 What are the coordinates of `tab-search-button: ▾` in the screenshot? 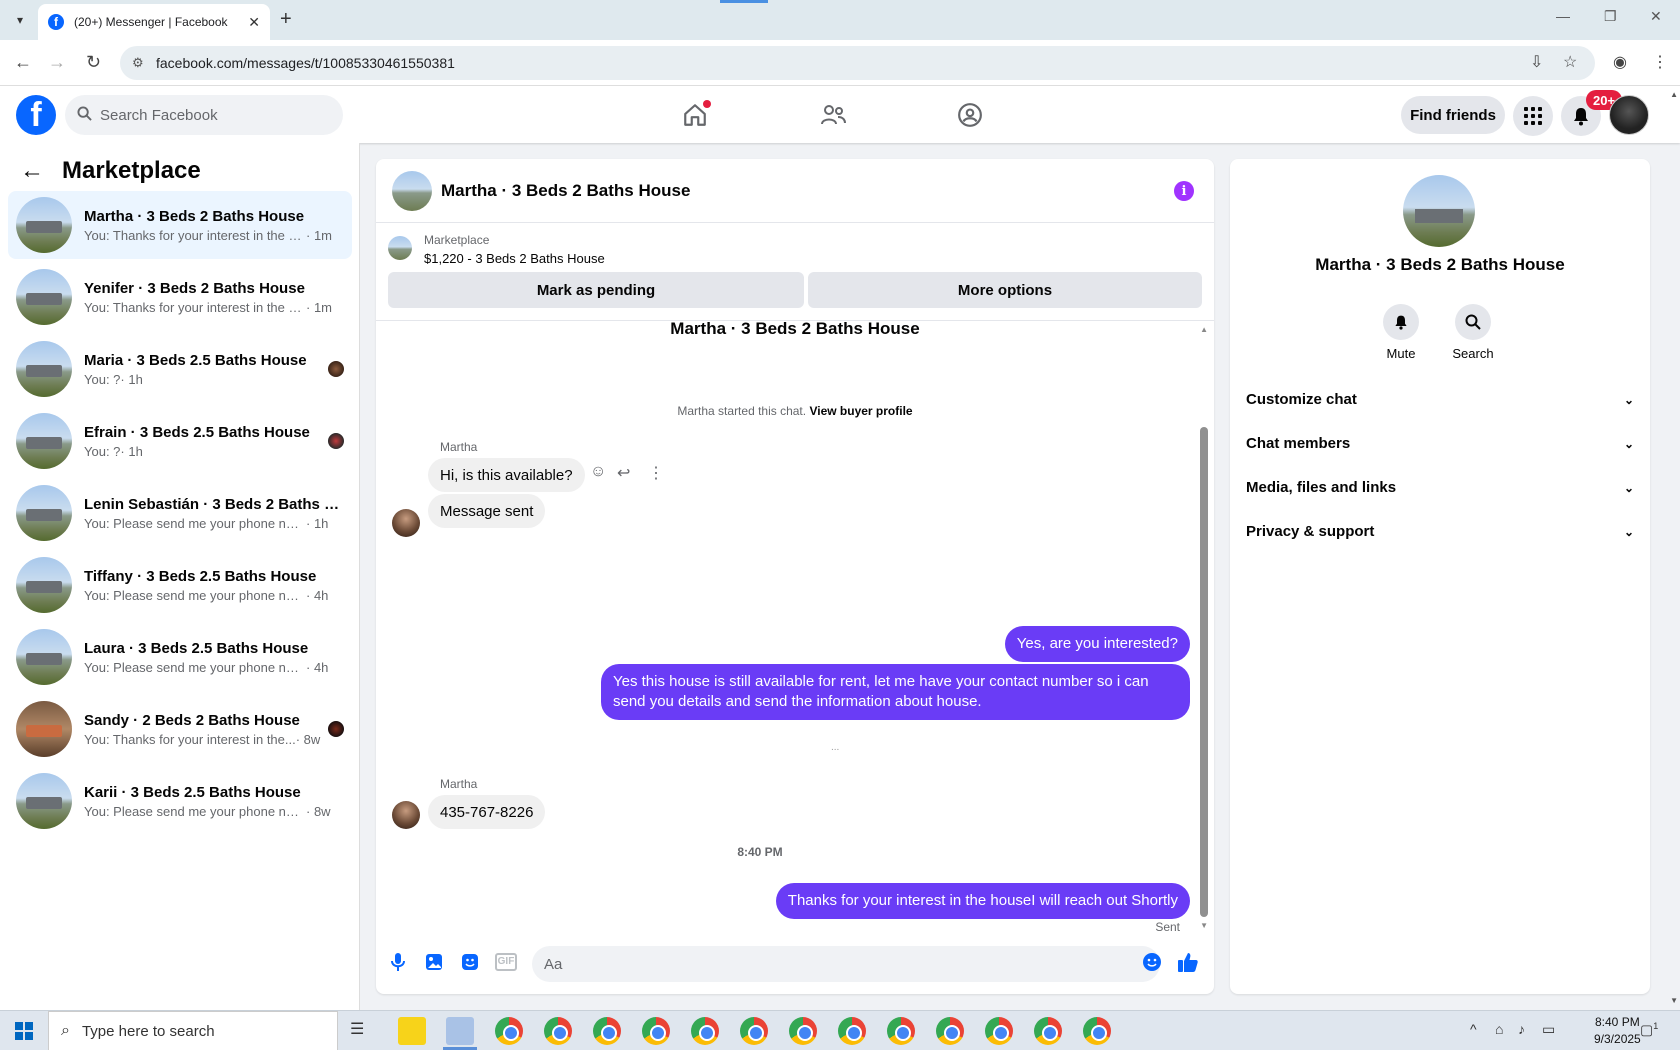 It's located at (20, 20).